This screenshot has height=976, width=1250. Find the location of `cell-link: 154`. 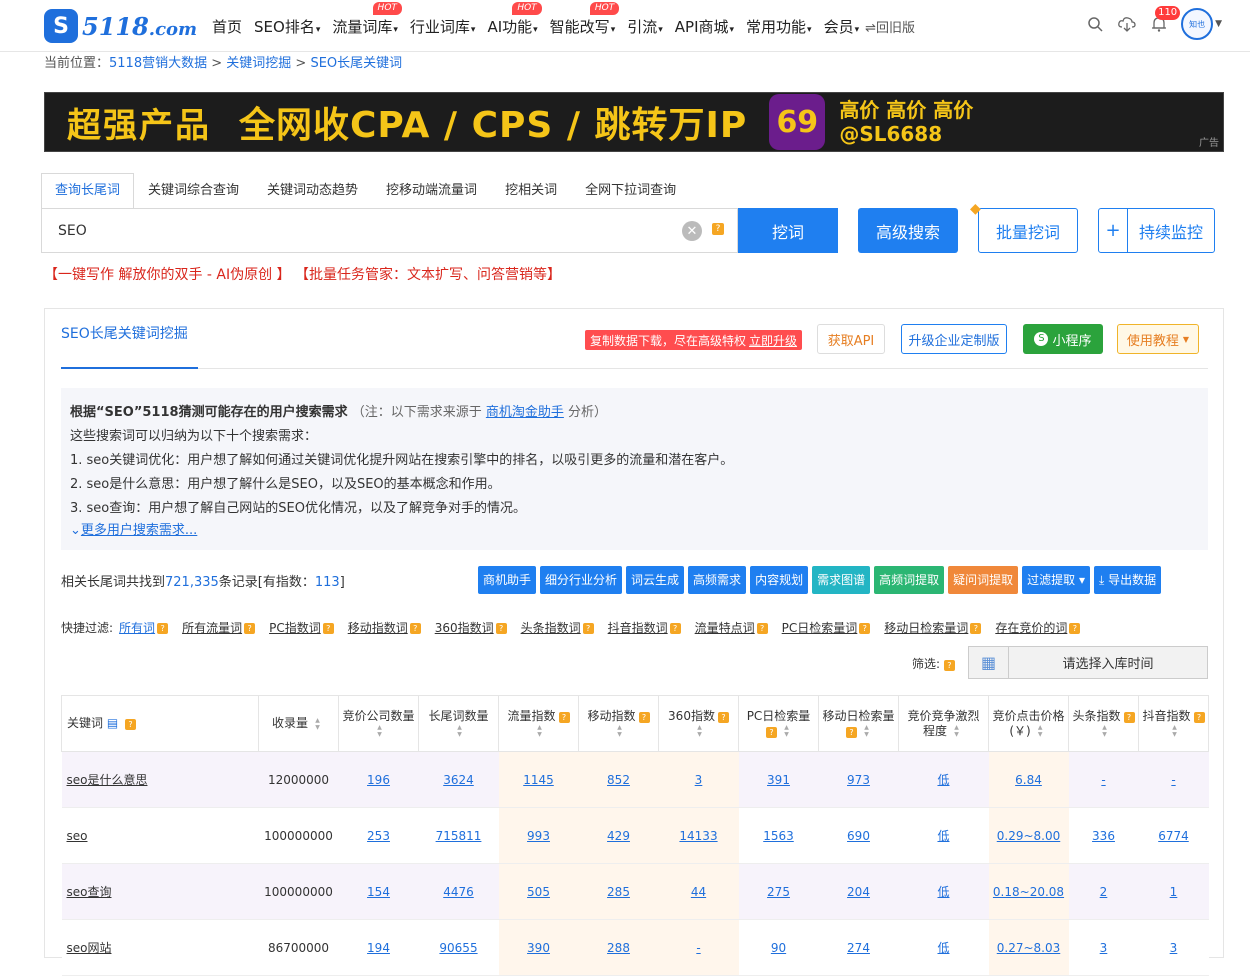

cell-link: 154 is located at coordinates (378, 892).